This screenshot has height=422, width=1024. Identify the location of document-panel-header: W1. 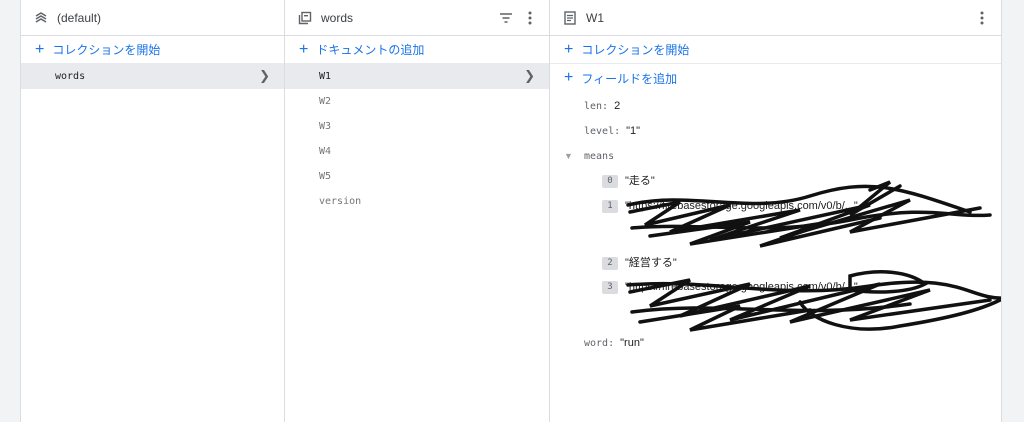
(775, 18).